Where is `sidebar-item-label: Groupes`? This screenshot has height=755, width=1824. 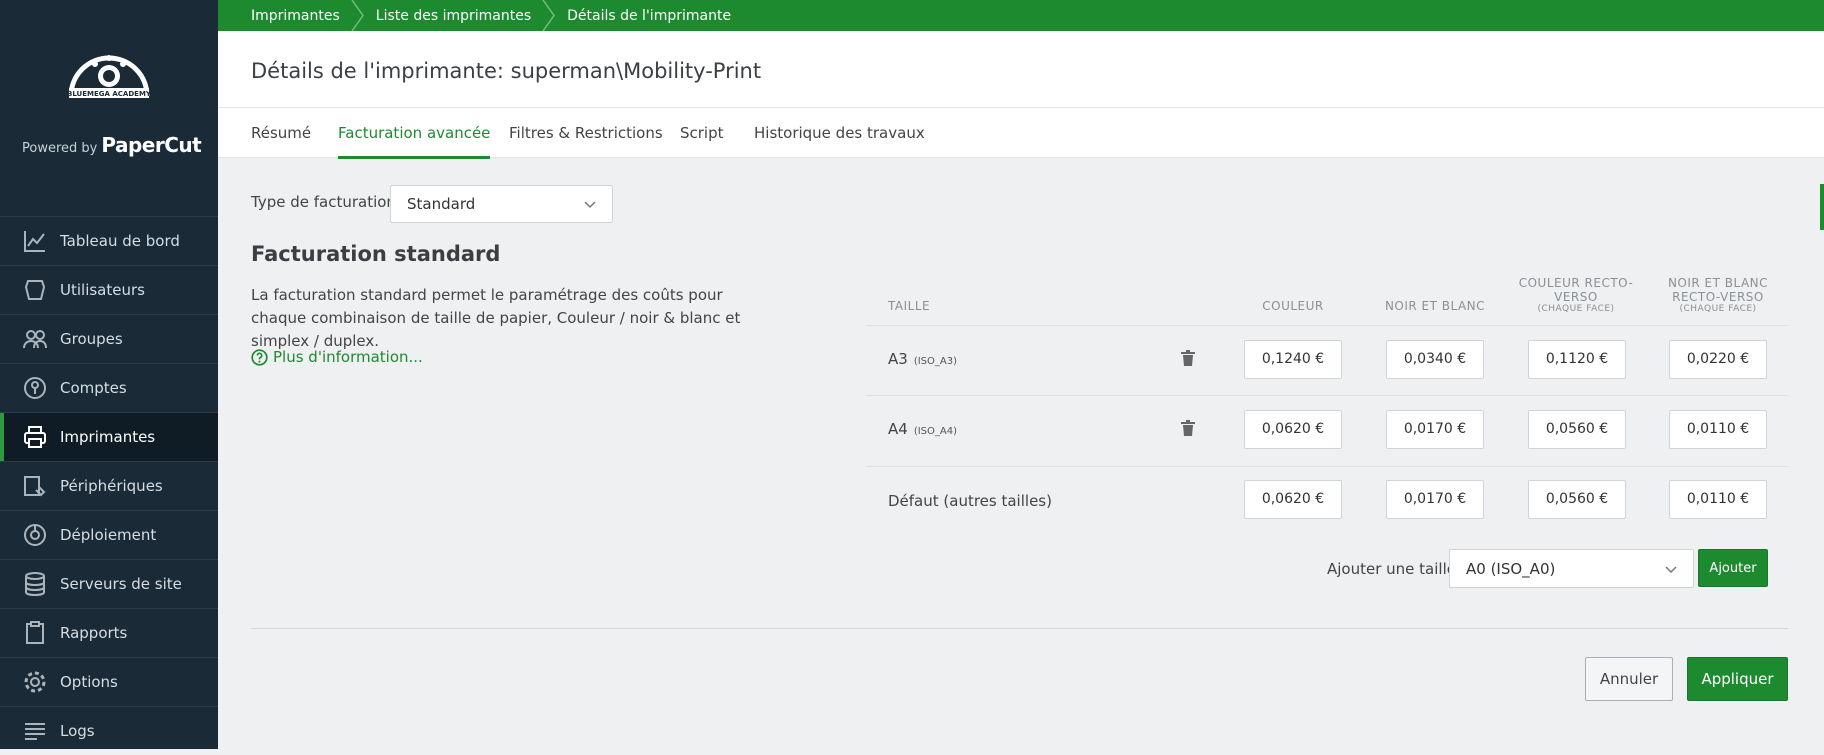 sidebar-item-label: Groupes is located at coordinates (91, 339).